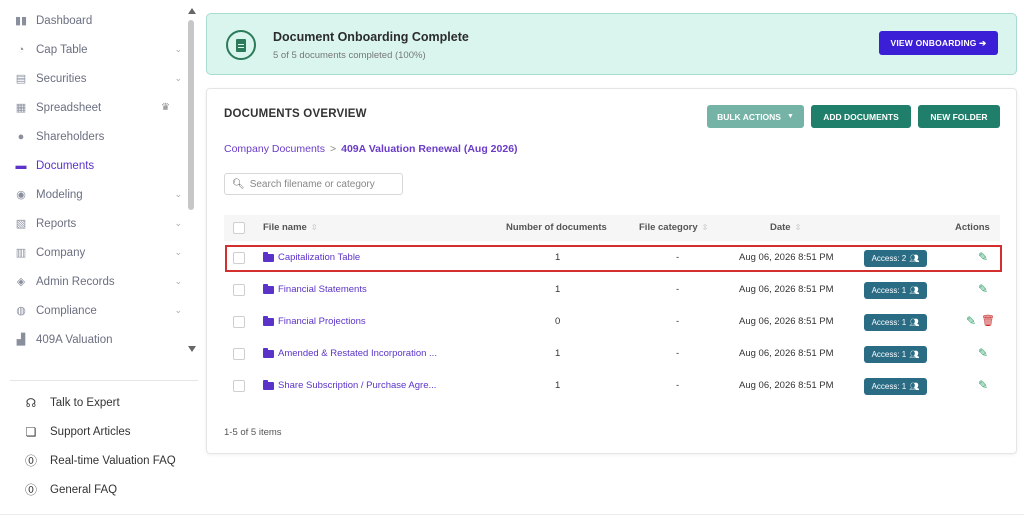  Describe the element at coordinates (75, 281) in the screenshot. I see `sidebar-item-label: Admin Records` at that location.